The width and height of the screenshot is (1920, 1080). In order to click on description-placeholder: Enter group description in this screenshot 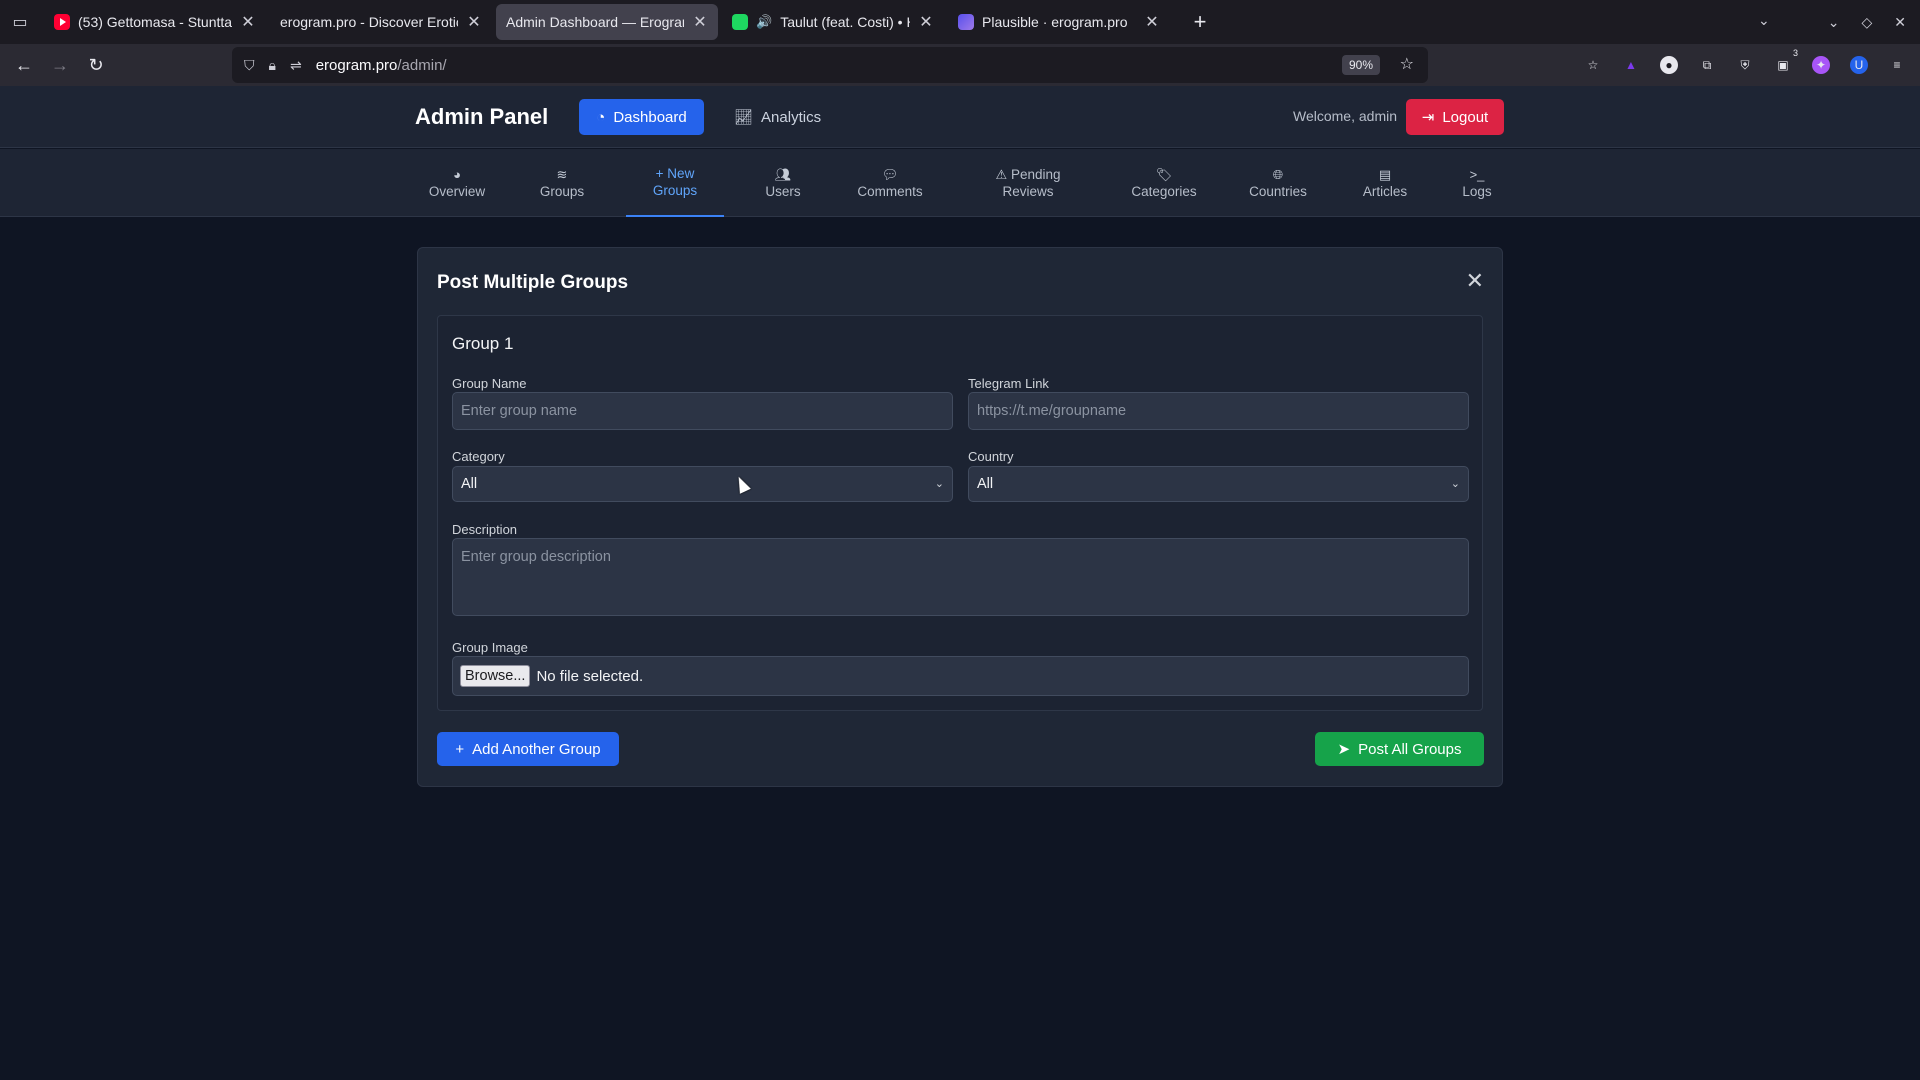, I will do `click(536, 557)`.